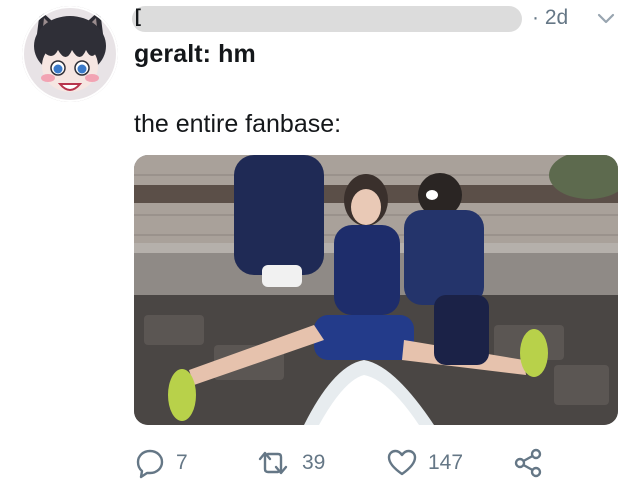 Image resolution: width=639 pixels, height=500 pixels. I want to click on retweet-count: 39, so click(314, 462).